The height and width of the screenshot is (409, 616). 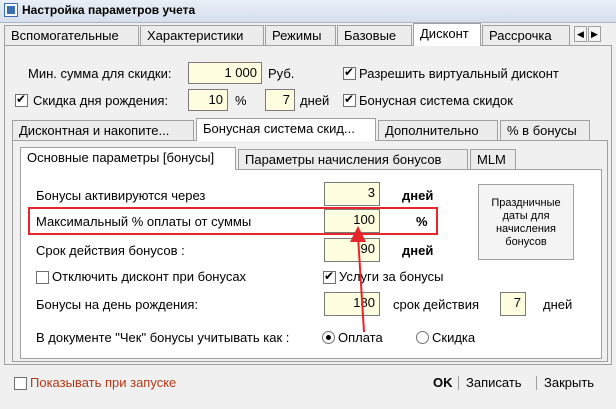 What do you see at coordinates (438, 130) in the screenshot?
I see `tab-additional: Дополнительно` at bounding box center [438, 130].